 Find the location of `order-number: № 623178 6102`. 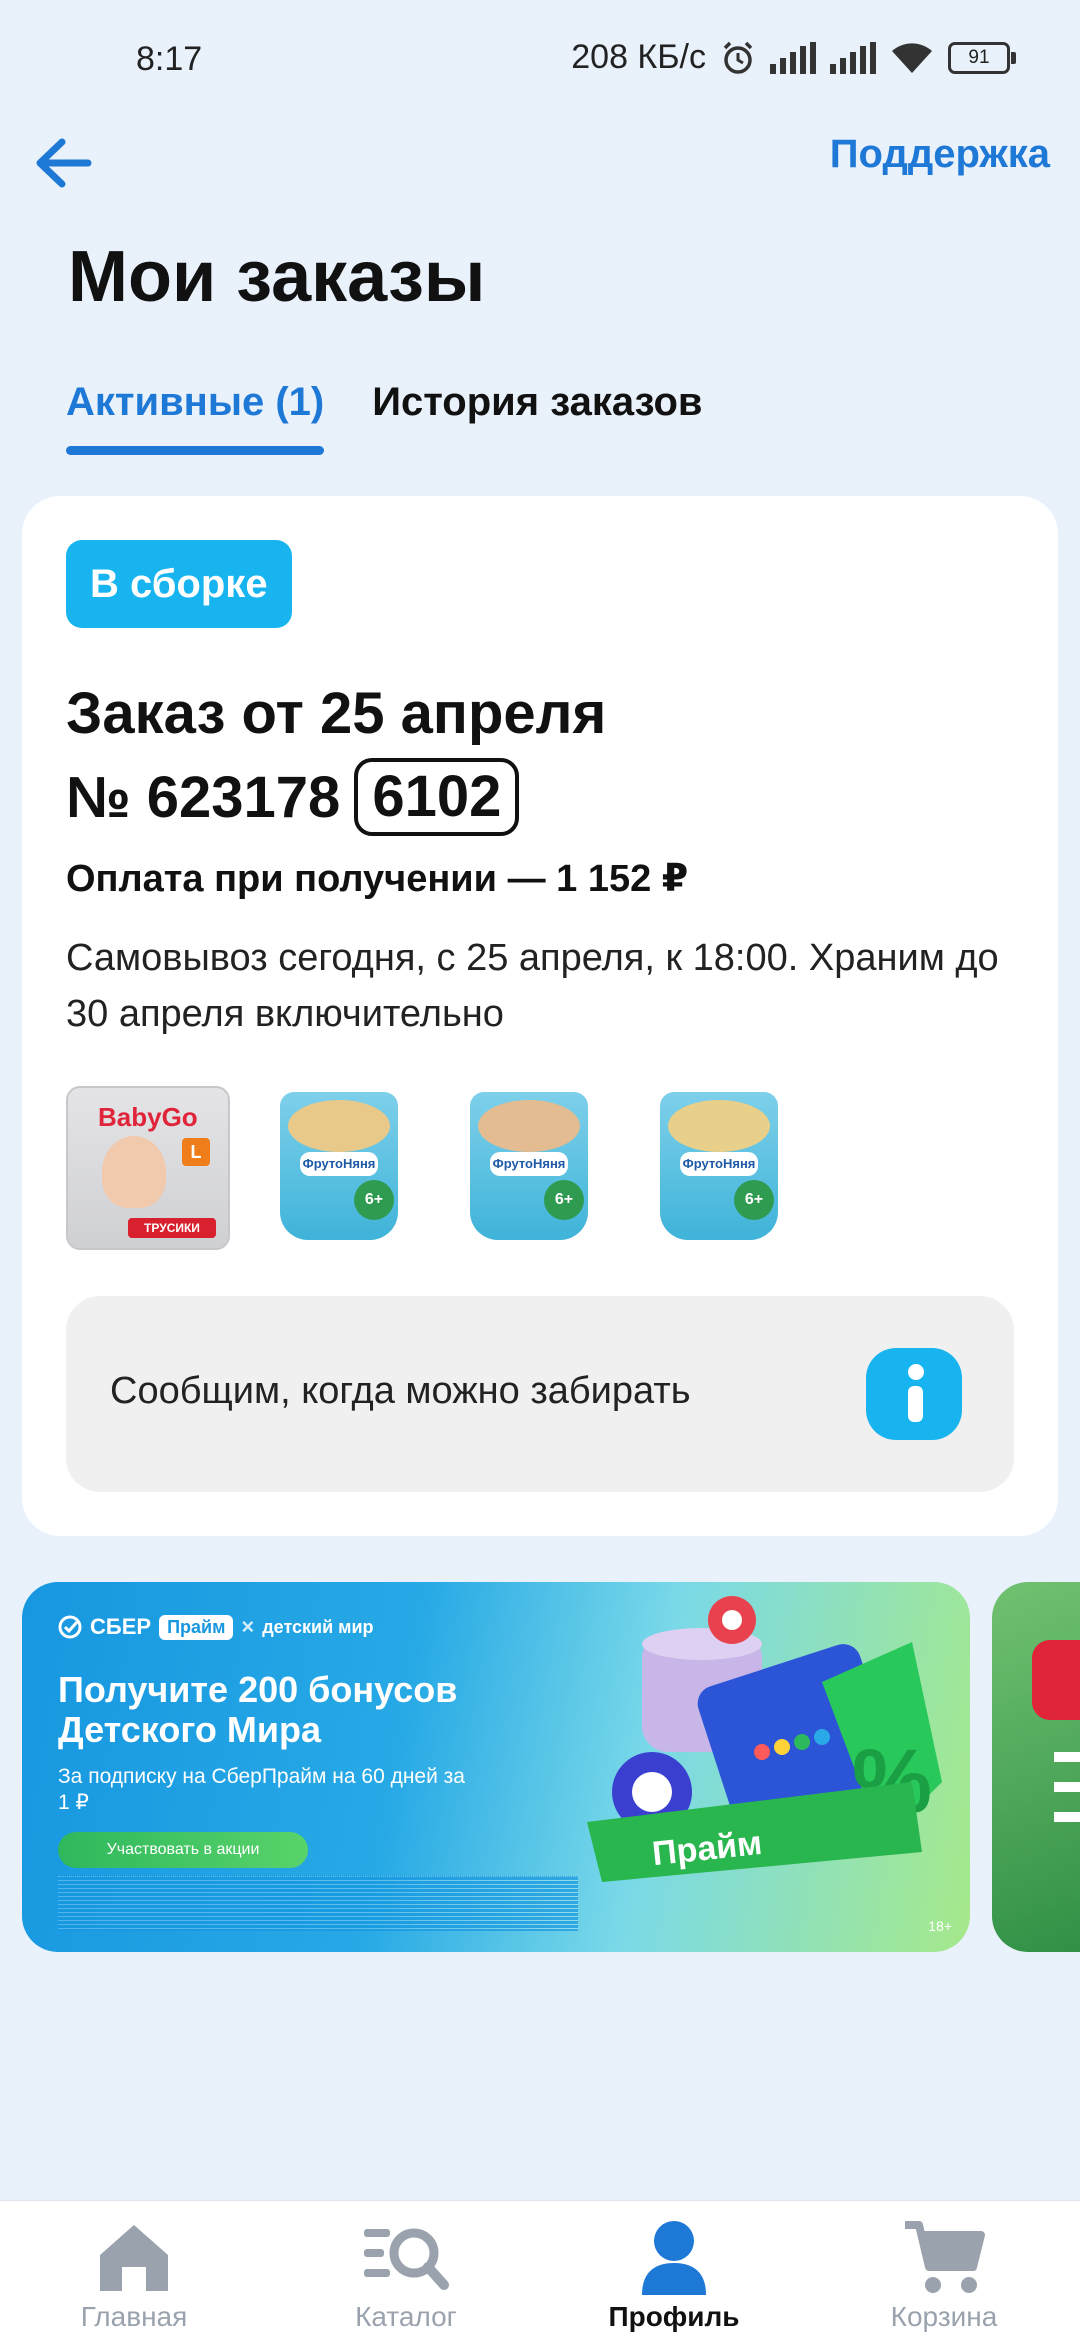

order-number: № 623178 6102 is located at coordinates (293, 797).